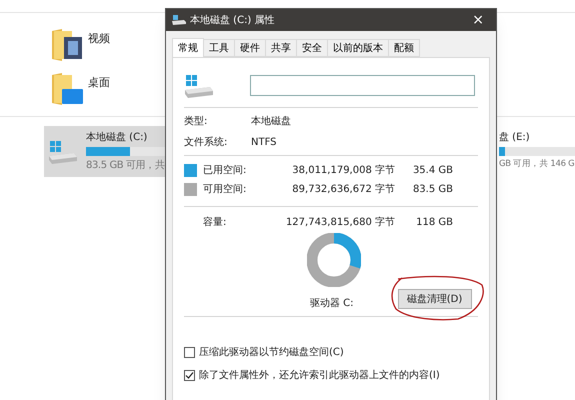 The height and width of the screenshot is (400, 575). What do you see at coordinates (196, 121) in the screenshot?
I see `property-label: 类型:` at bounding box center [196, 121].